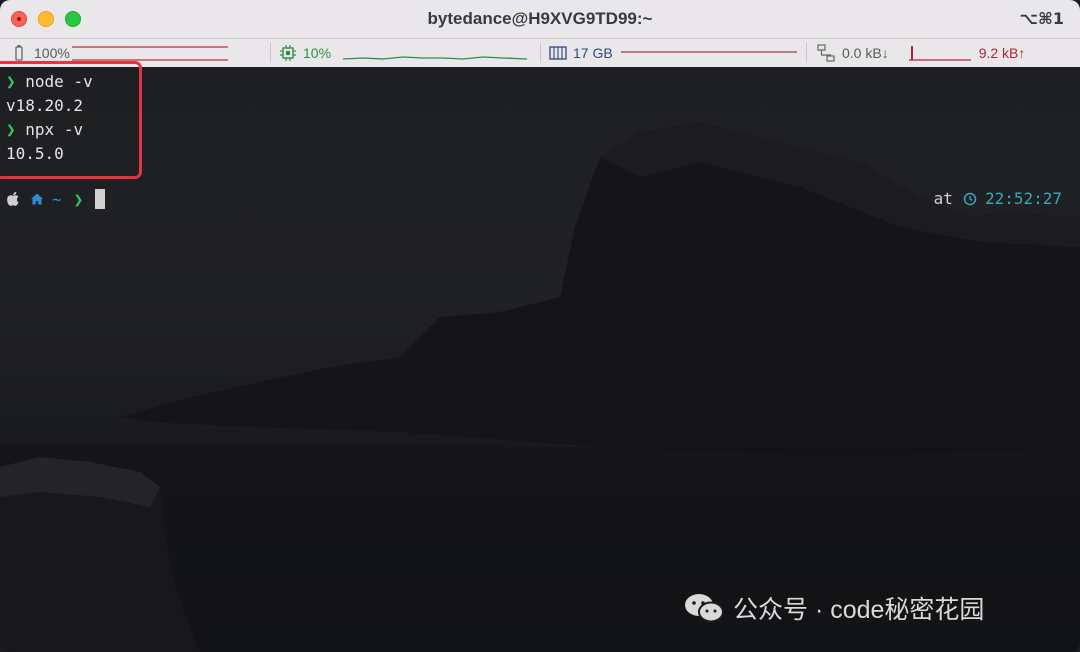 The height and width of the screenshot is (652, 1080). What do you see at coordinates (317, 53) in the screenshot?
I see `cpu-percent: 10%` at bounding box center [317, 53].